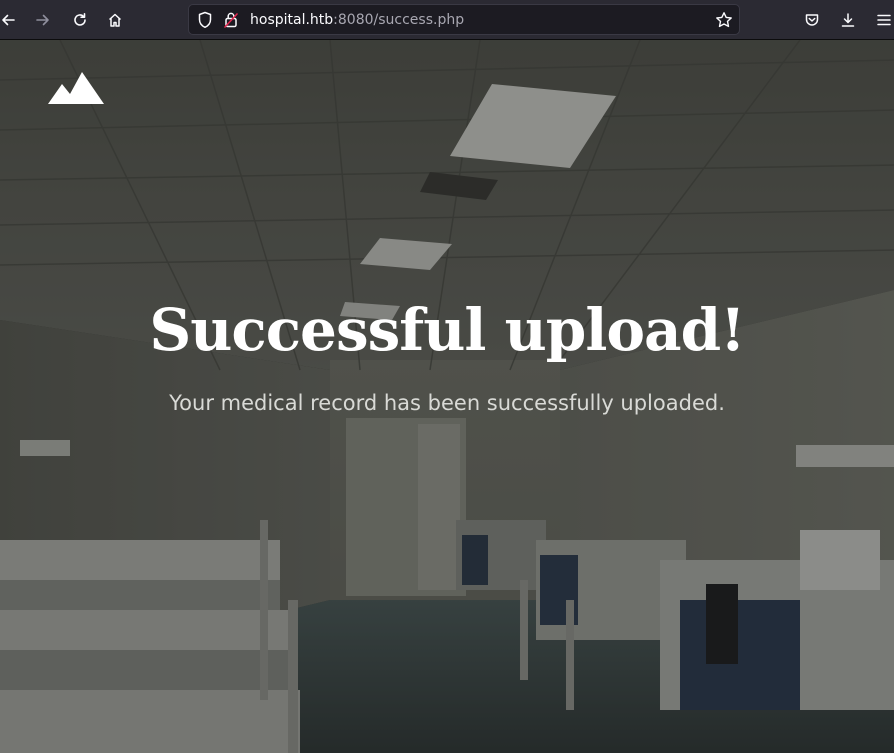 The image size is (894, 753). Describe the element at coordinates (8, 20) in the screenshot. I see `arrow-left-icon` at that location.